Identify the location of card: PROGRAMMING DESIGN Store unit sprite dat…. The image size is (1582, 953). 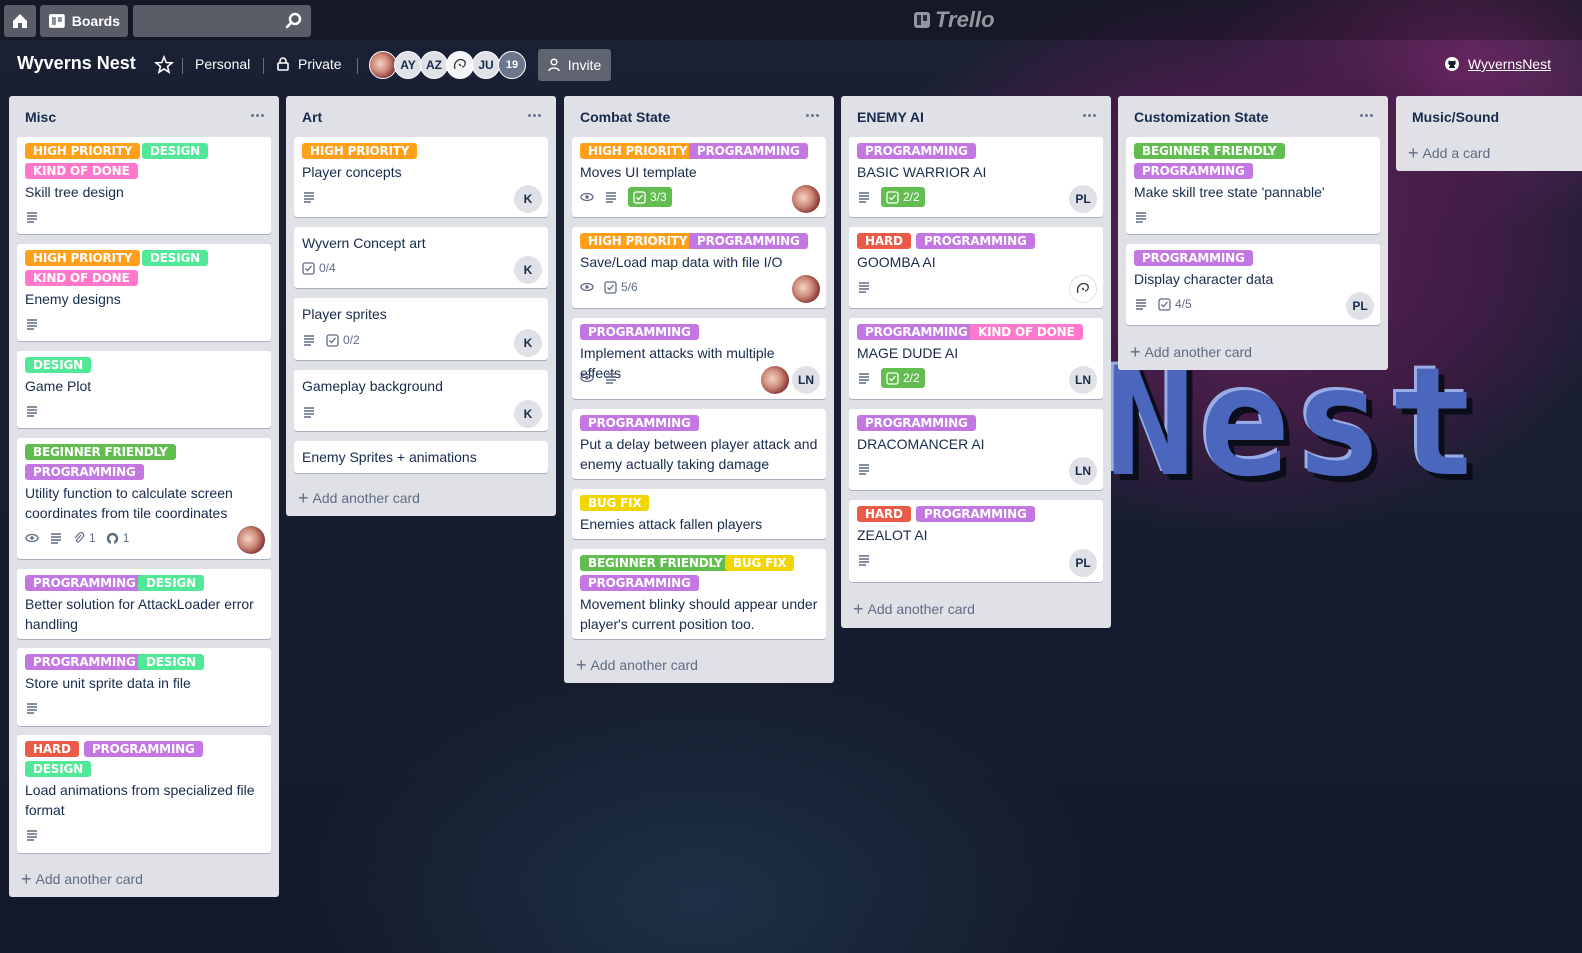
(144, 687).